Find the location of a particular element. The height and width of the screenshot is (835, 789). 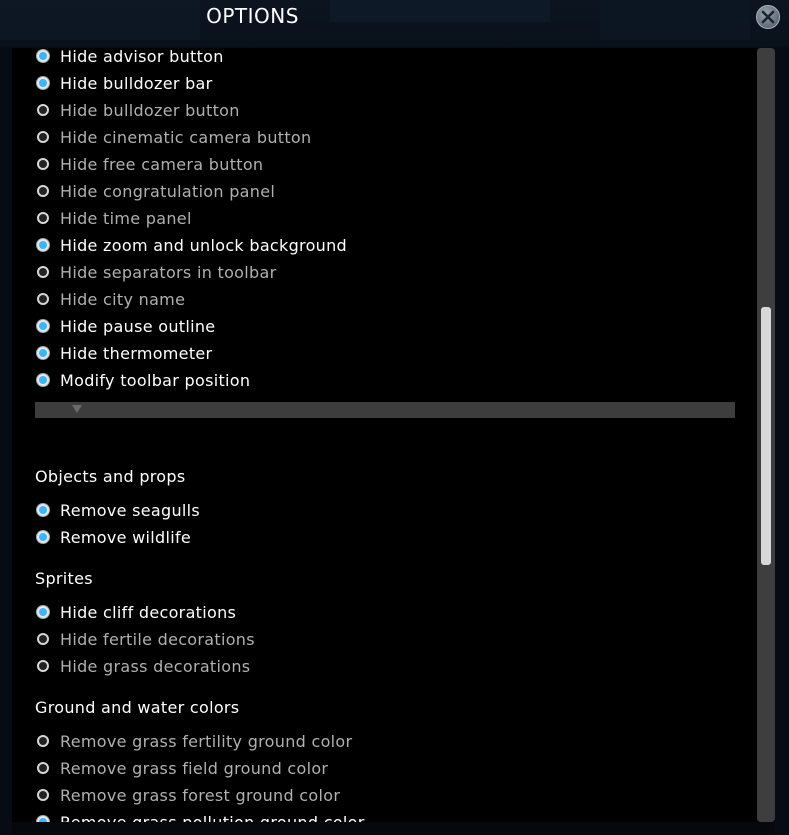

option-row: Hide city name is located at coordinates (110, 299).